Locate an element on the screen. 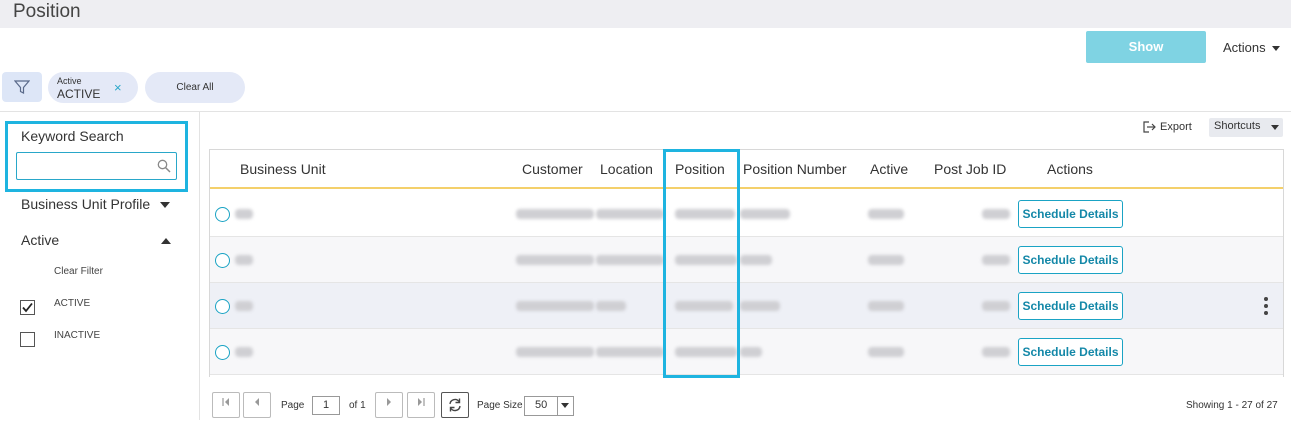 The height and width of the screenshot is (423, 1291). column-header-business-unit: Business Unit is located at coordinates (283, 169).